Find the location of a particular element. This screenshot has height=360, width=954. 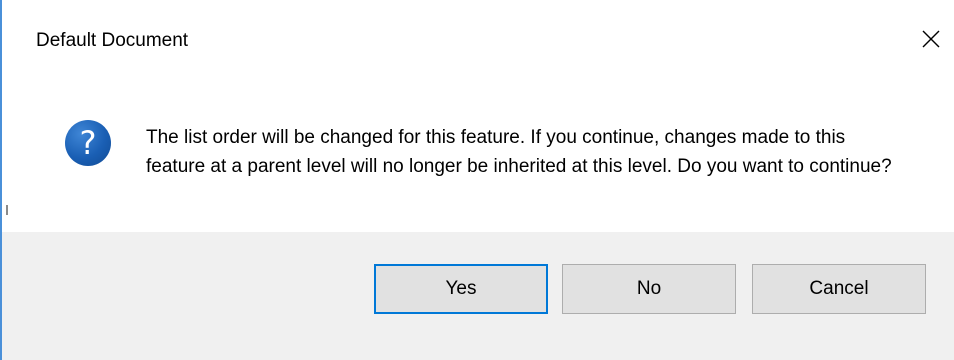

question-glyph: ? is located at coordinates (88, 143).